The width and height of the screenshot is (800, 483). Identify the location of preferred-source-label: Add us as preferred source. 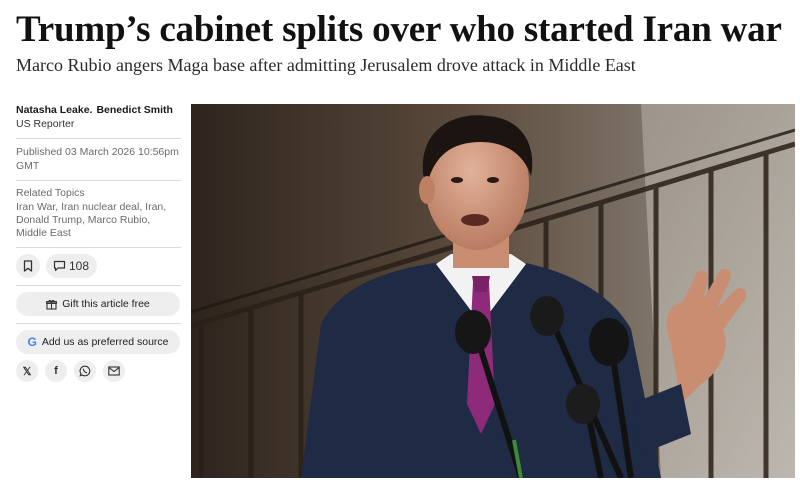
(105, 342).